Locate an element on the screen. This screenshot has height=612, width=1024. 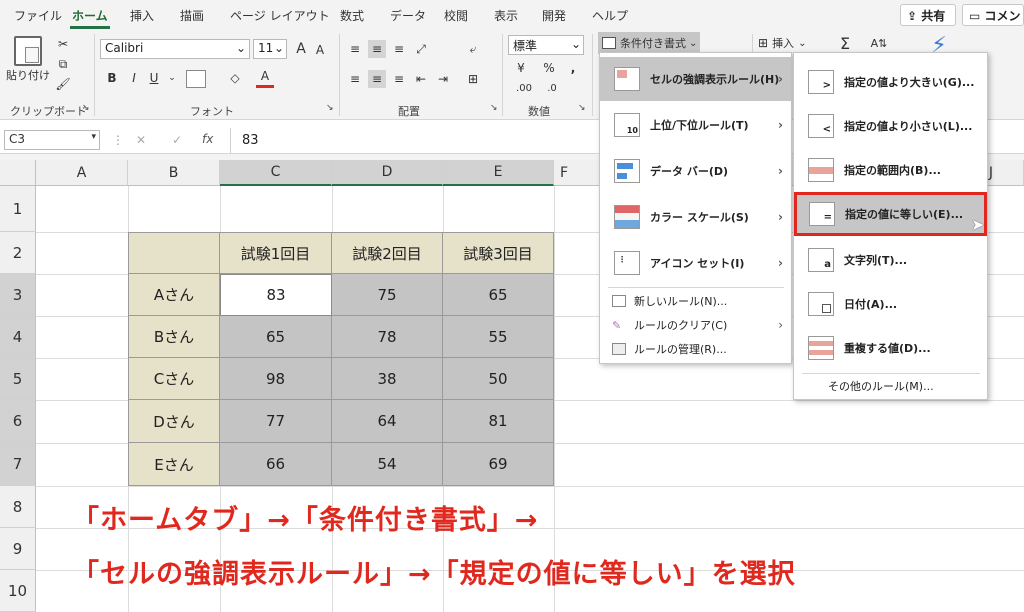
row-header-7: 7 is located at coordinates (18, 464).